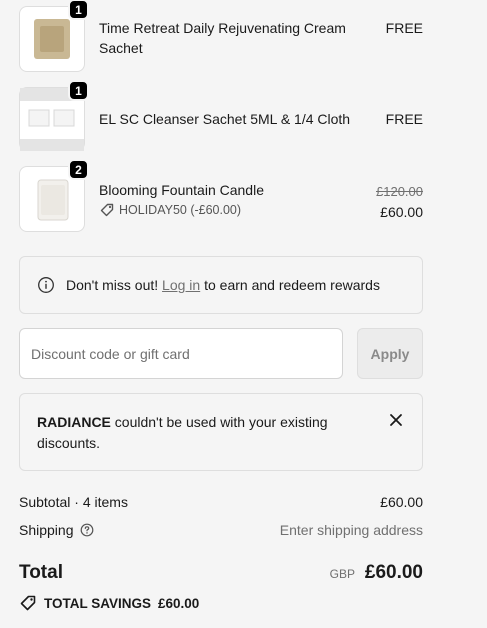  Describe the element at coordinates (78, 169) in the screenshot. I see `quantity-badge: 2` at that location.